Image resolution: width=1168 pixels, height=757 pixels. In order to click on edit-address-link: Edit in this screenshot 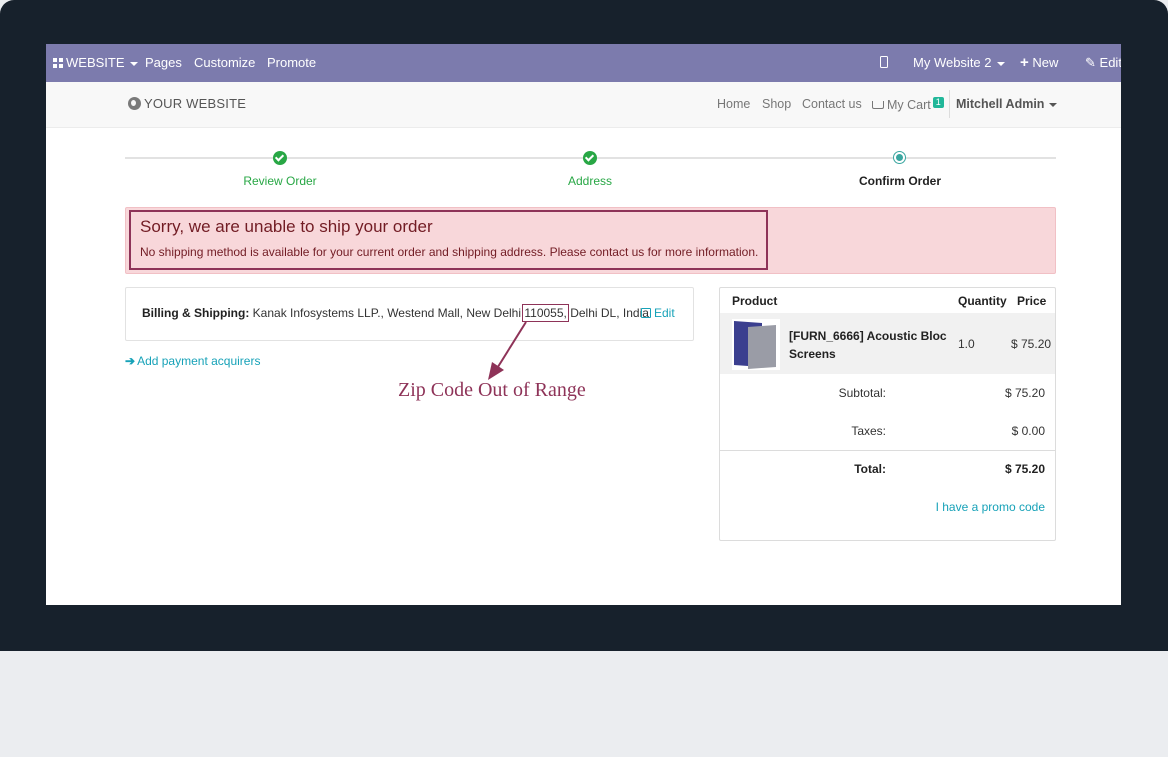, I will do `click(658, 313)`.